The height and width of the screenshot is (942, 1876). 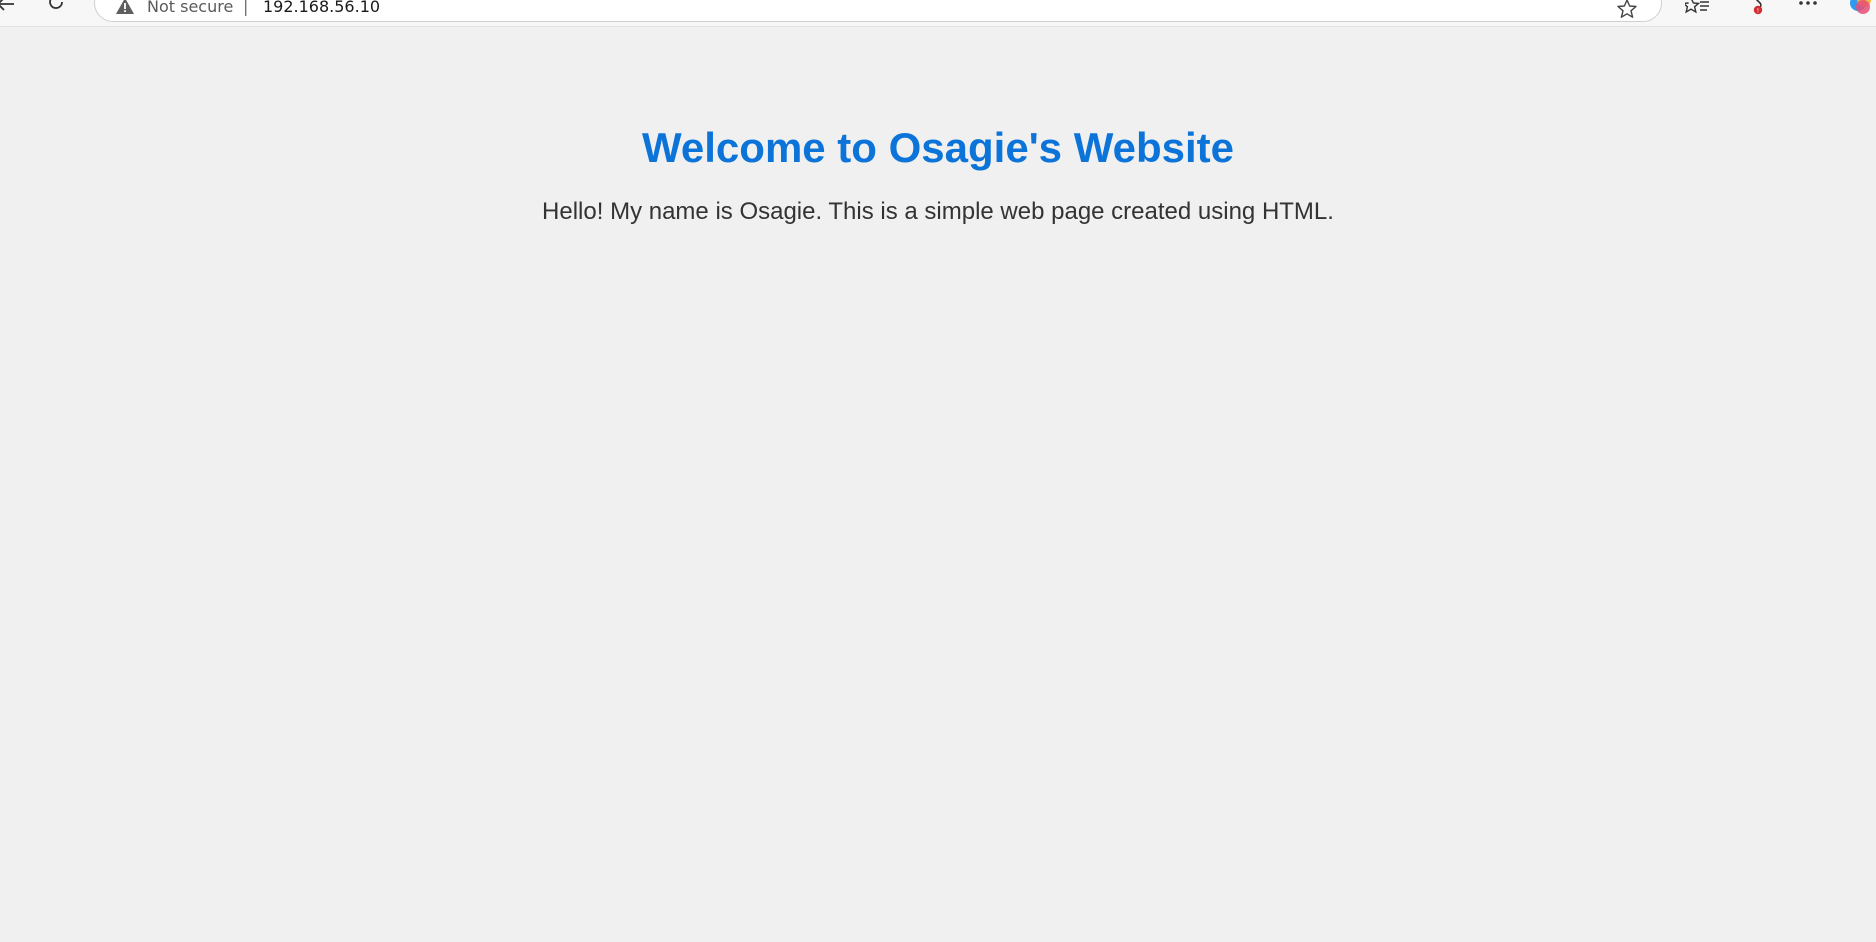 I want to click on browser-toolbar: Not secure | 192.168.56.10 !, so click(x=938, y=13).